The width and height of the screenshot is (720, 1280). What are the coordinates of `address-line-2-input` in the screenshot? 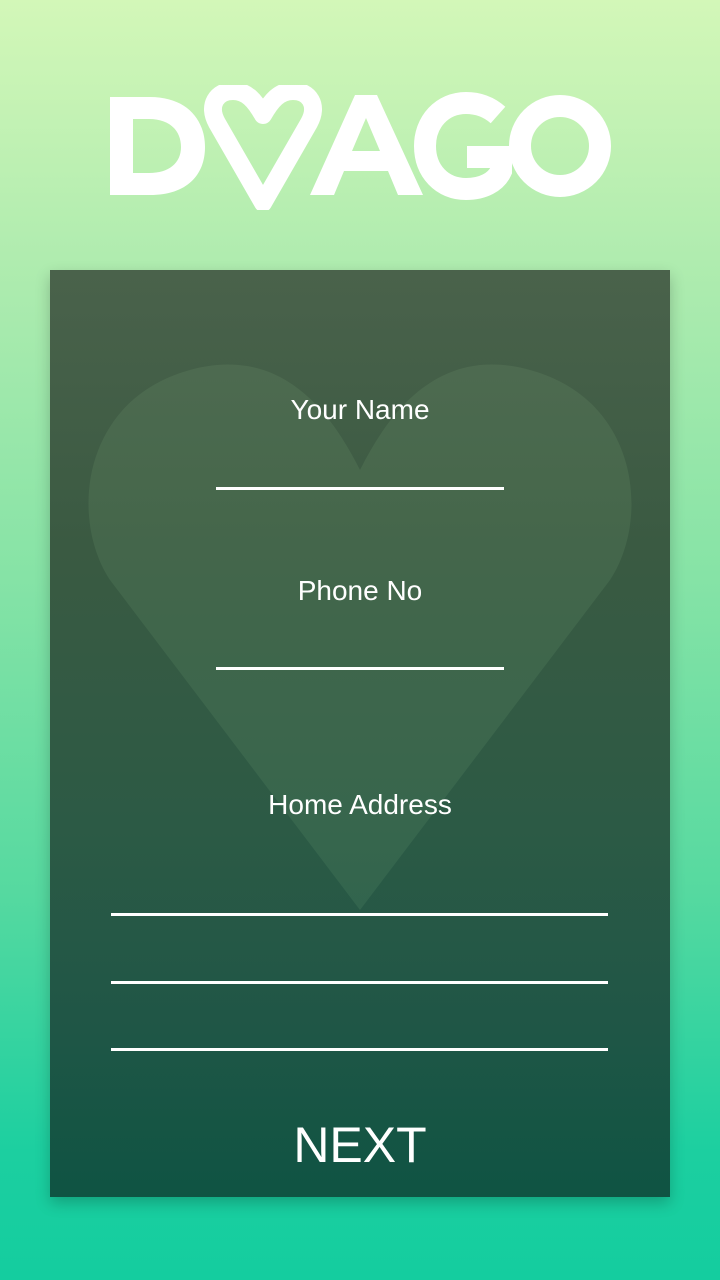 It's located at (359, 964).